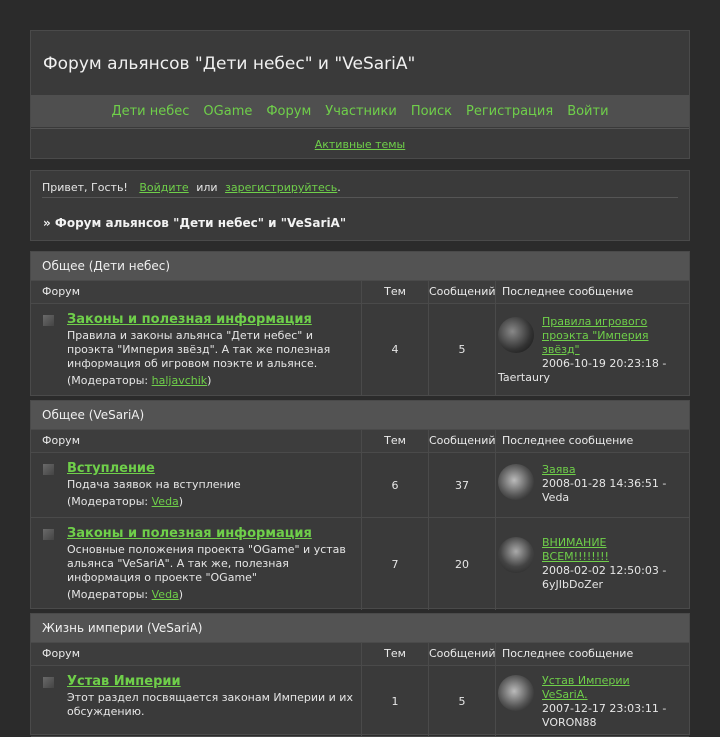 The width and height of the screenshot is (720, 737). Describe the element at coordinates (288, 111) in the screenshot. I see `nav-forum: Форум` at that location.